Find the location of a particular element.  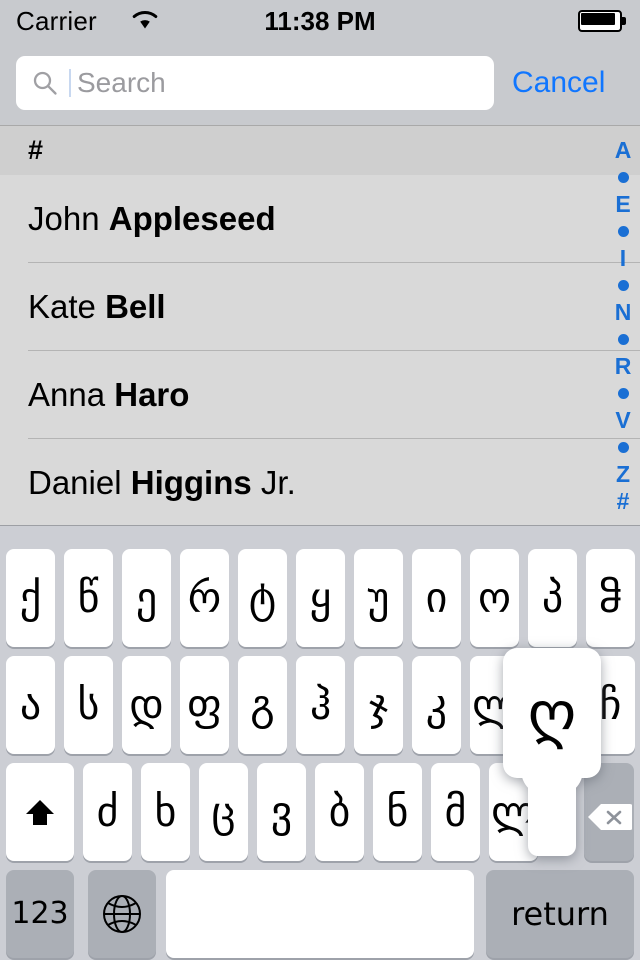

index-letter-z: Z is located at coordinates (623, 474).